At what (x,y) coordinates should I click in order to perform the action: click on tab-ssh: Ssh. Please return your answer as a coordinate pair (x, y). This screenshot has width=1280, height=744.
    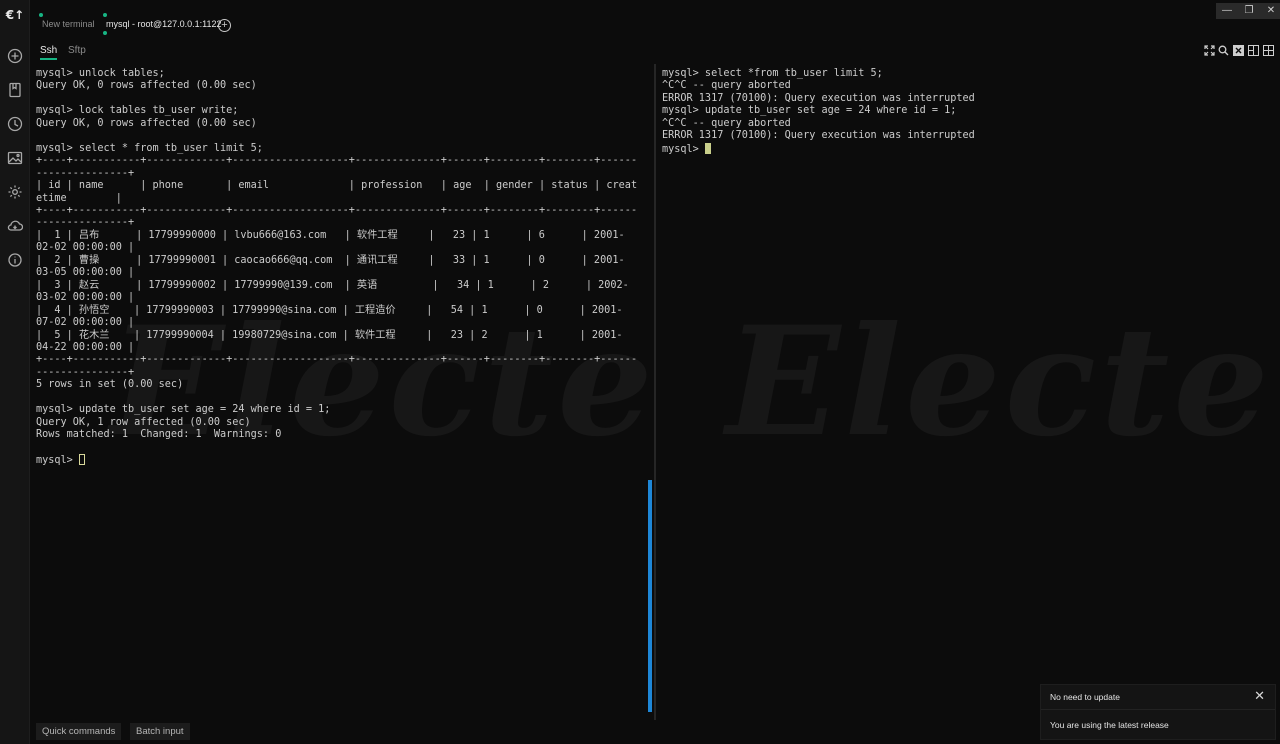
    Looking at the image, I should click on (49, 52).